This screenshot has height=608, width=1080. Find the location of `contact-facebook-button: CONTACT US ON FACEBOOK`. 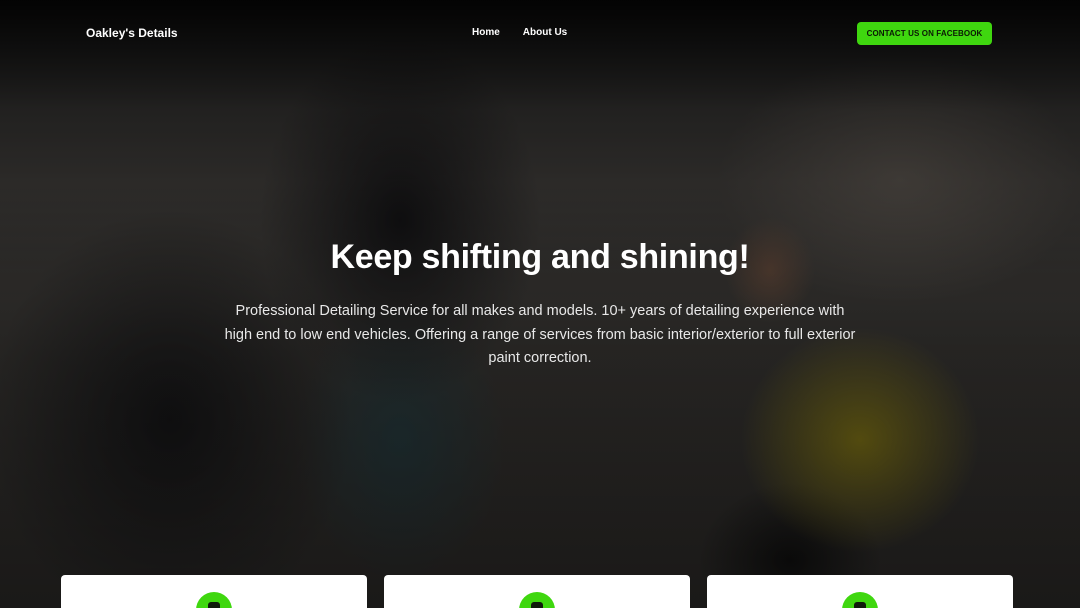

contact-facebook-button: CONTACT US ON FACEBOOK is located at coordinates (924, 33).